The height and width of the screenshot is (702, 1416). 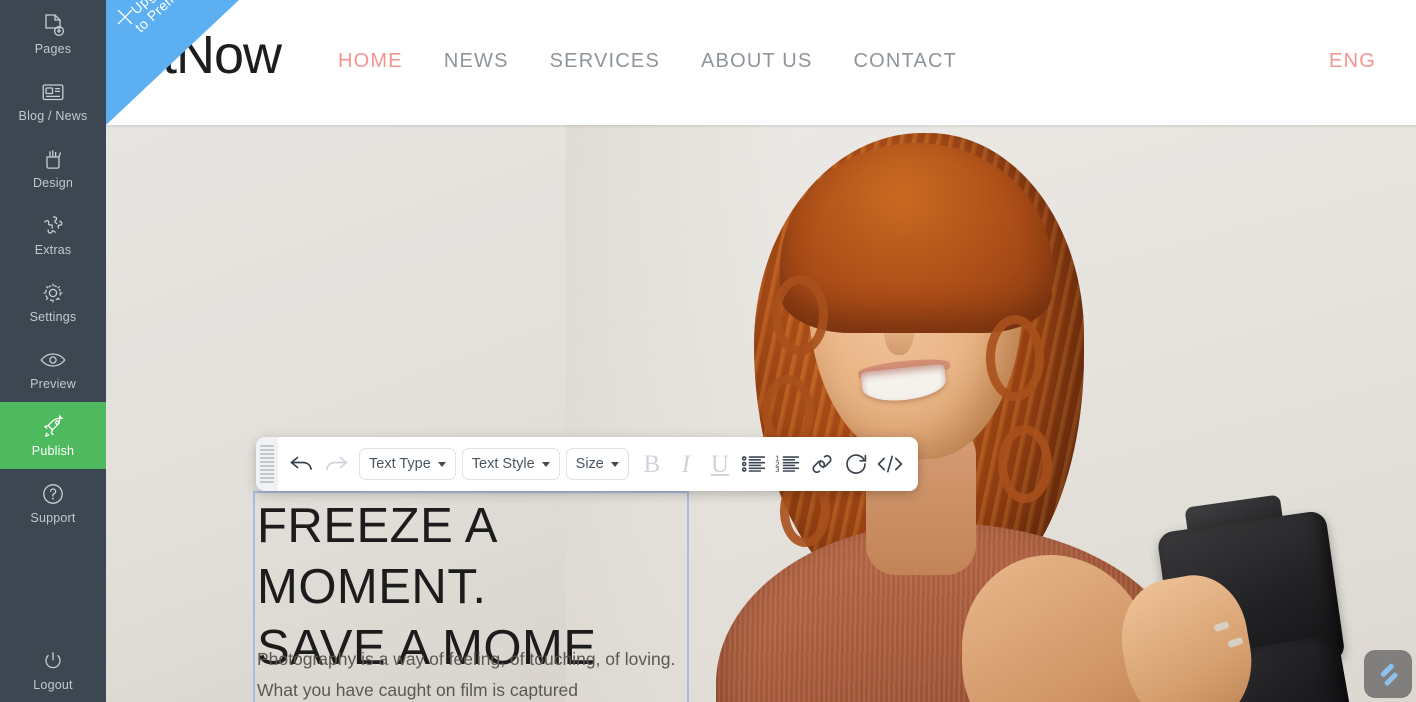 I want to click on redo-icon, so click(x=336, y=464).